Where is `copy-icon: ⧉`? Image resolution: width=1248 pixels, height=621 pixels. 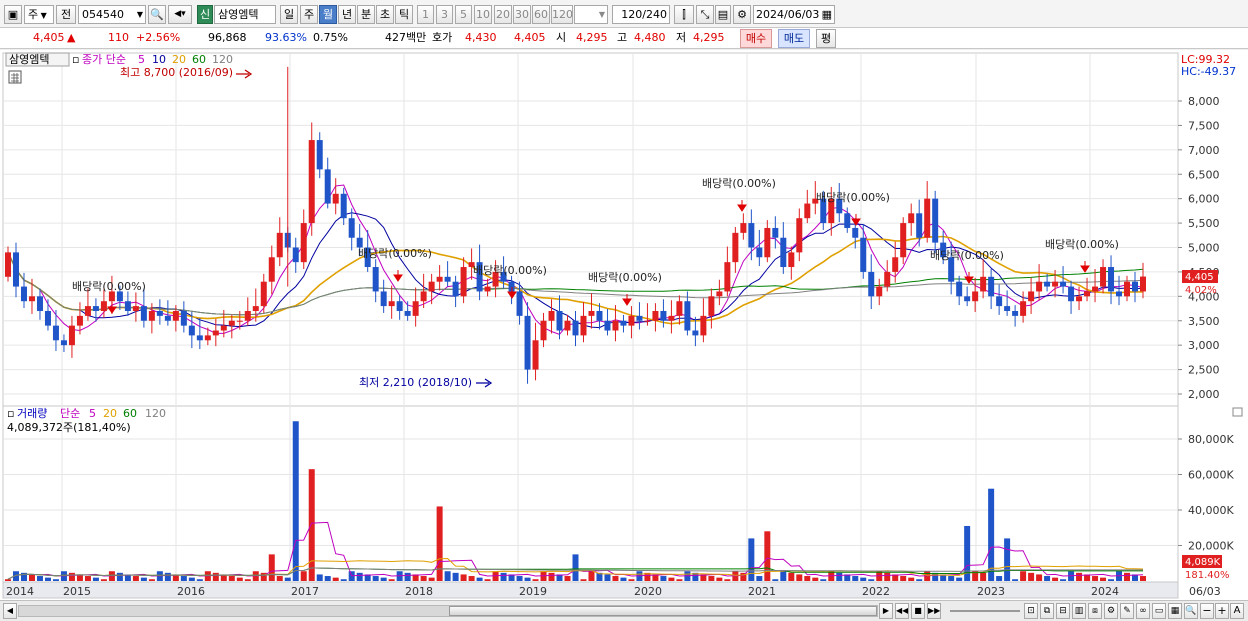 copy-icon: ⧉ is located at coordinates (1047, 611).